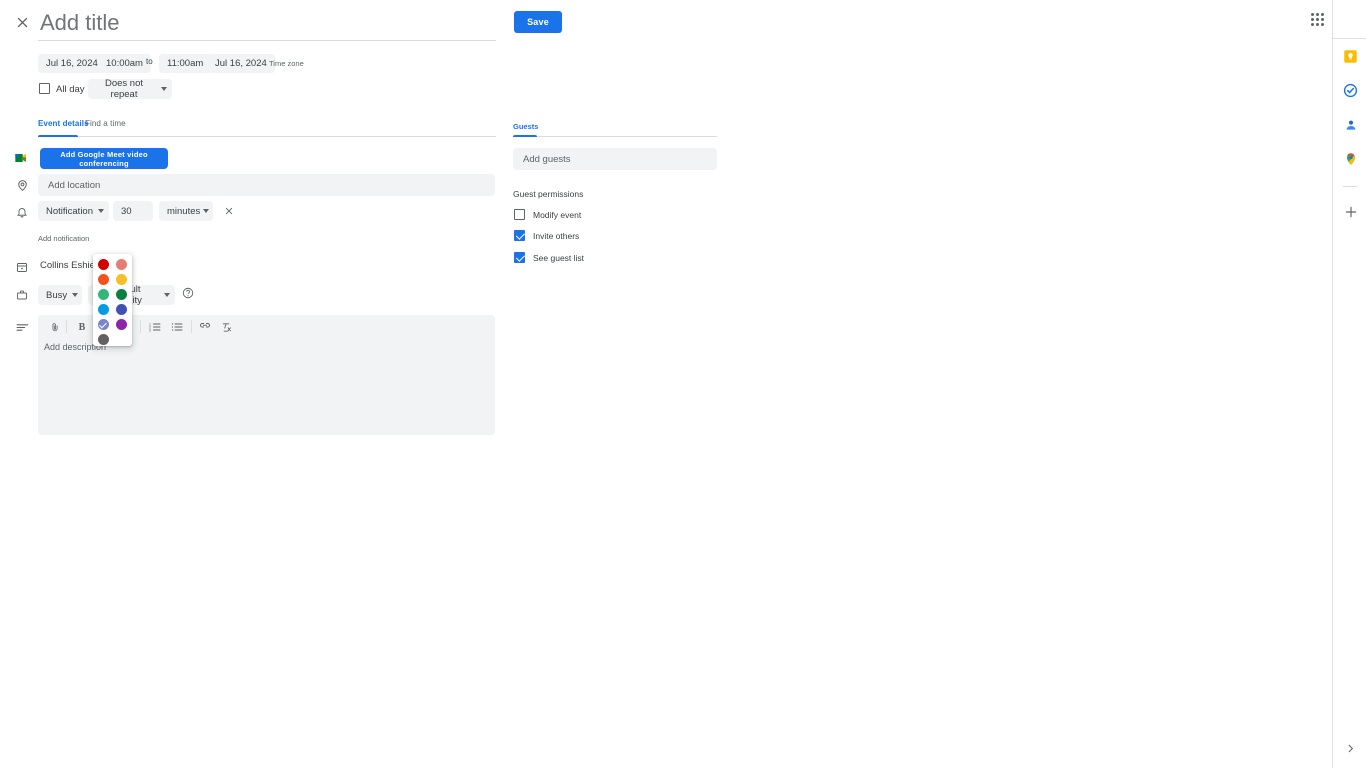 This screenshot has width=1366, height=768. What do you see at coordinates (1350, 211) in the screenshot?
I see `add-addon-icon` at bounding box center [1350, 211].